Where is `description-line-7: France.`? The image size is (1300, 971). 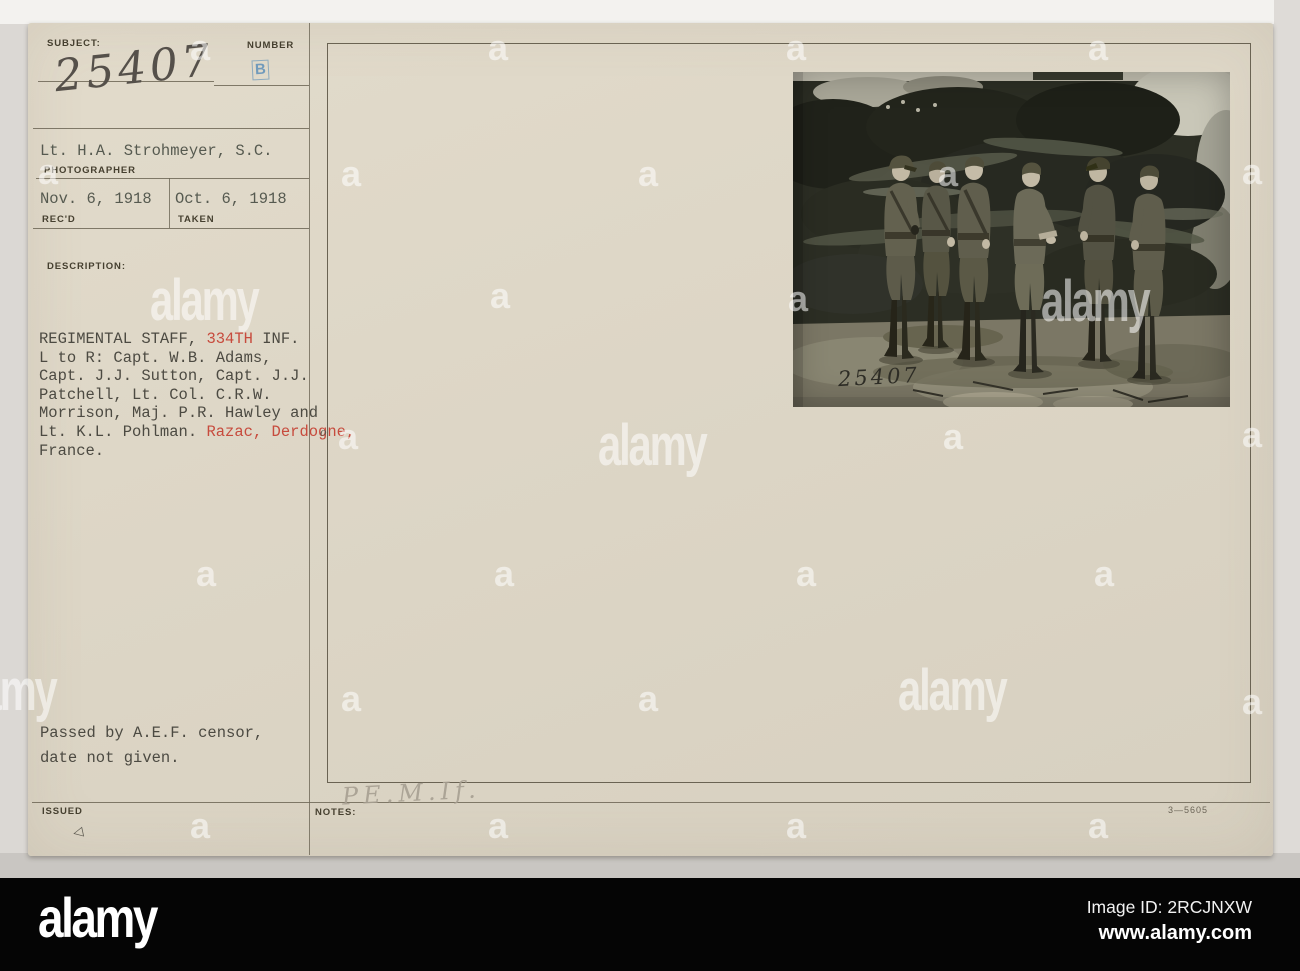 description-line-7: France. is located at coordinates (72, 450).